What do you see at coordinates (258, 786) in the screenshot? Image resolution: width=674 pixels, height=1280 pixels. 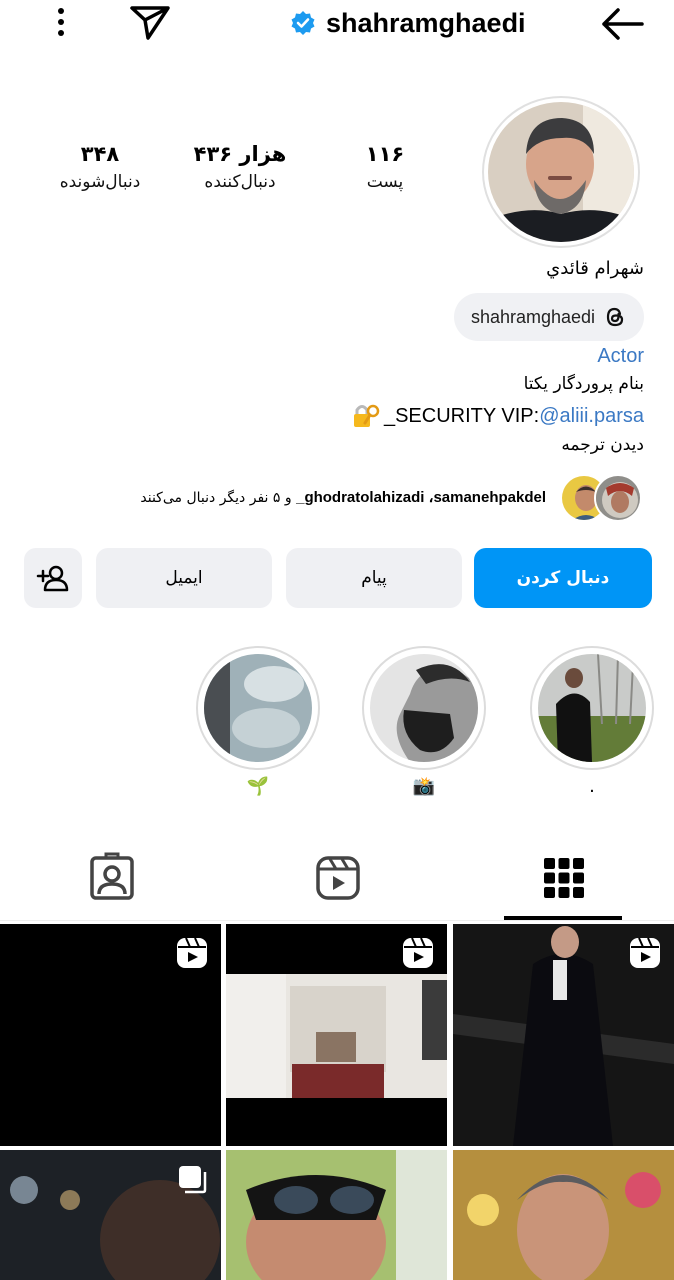 I see `highlight-label: 🌱` at bounding box center [258, 786].